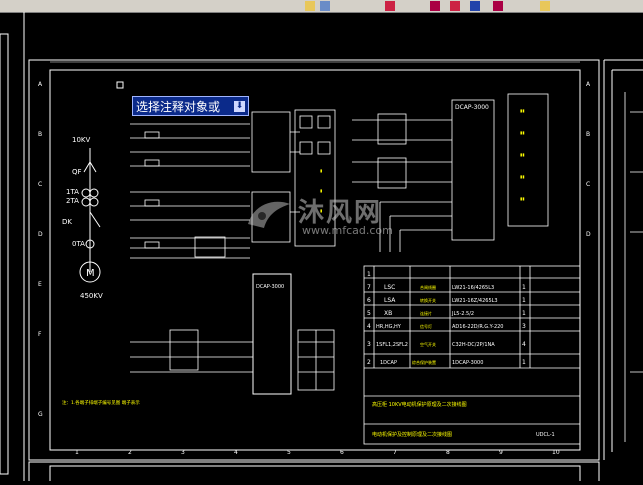  I want to click on svg-text: AD16-22D/R.G.Y-220, so click(478, 327).